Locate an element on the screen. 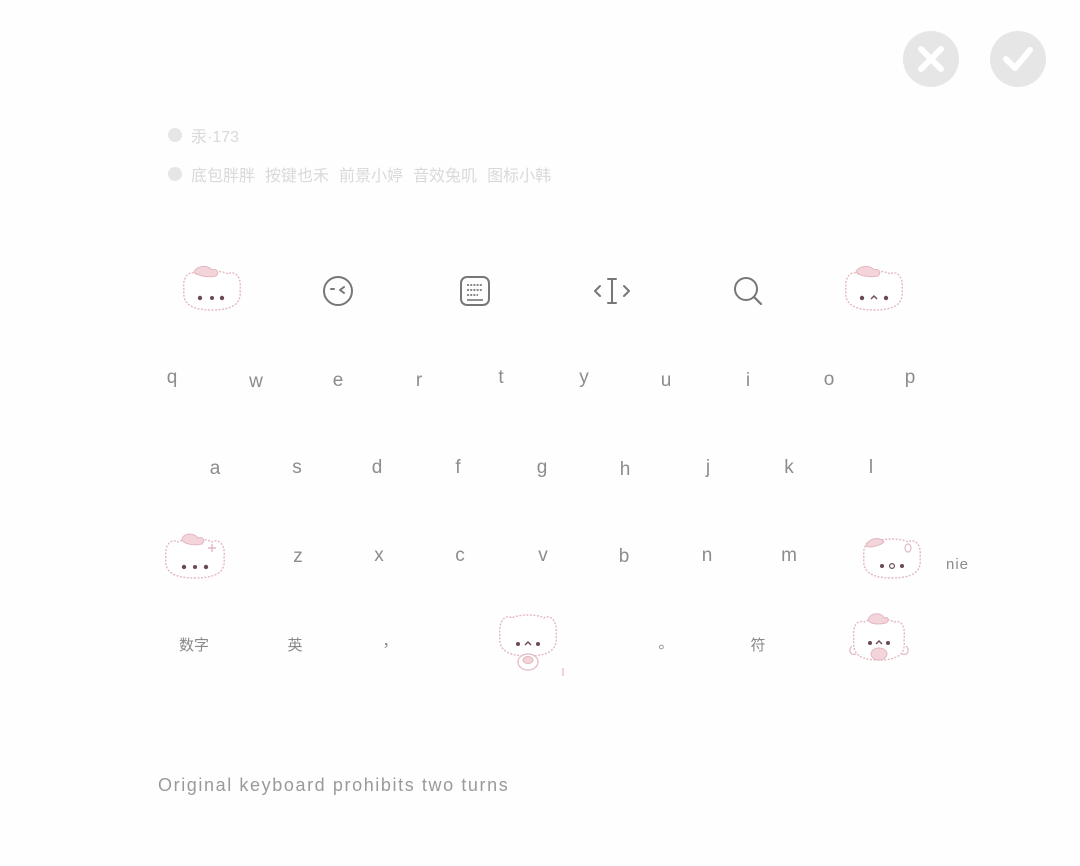  shift-key is located at coordinates (195, 558).